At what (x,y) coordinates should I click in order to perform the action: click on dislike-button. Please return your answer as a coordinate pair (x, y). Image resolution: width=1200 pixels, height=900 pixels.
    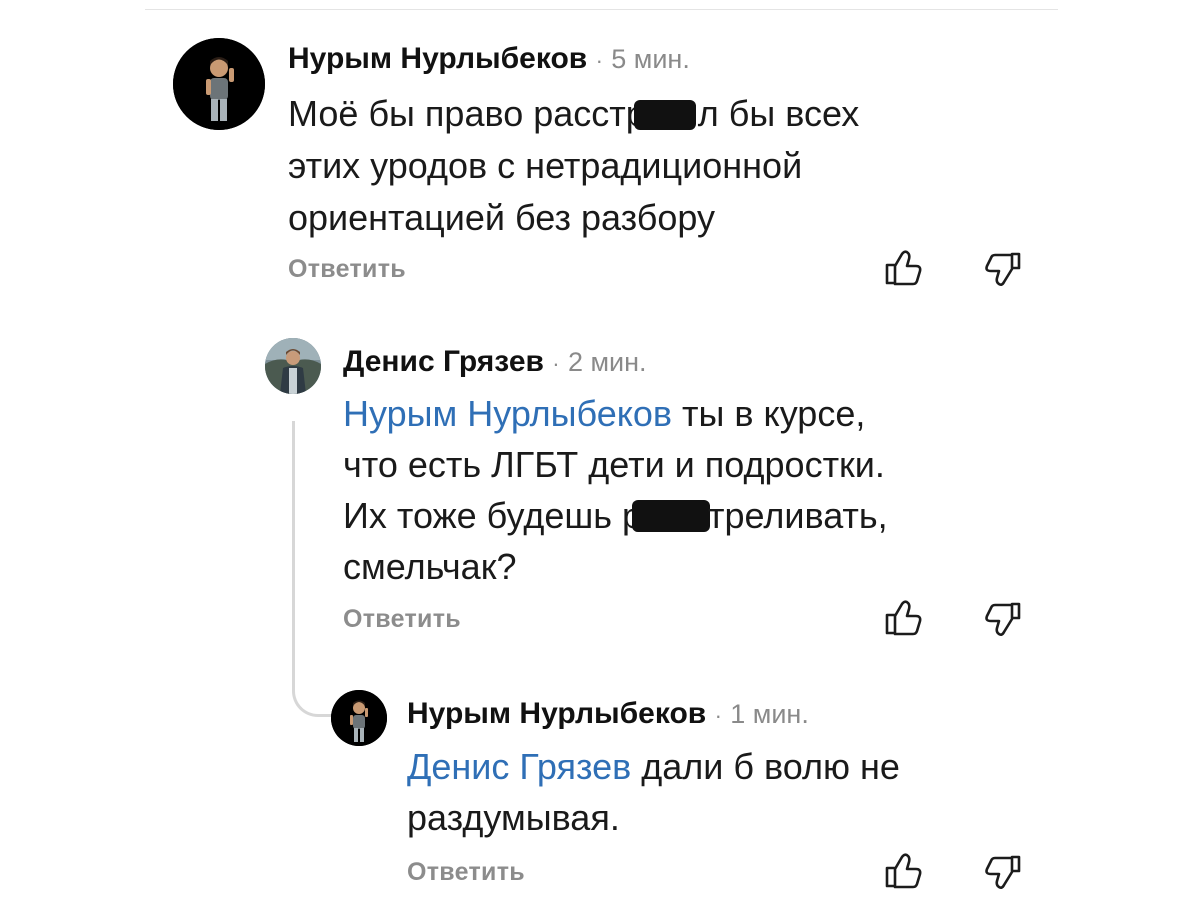
    Looking at the image, I should click on (1002, 873).